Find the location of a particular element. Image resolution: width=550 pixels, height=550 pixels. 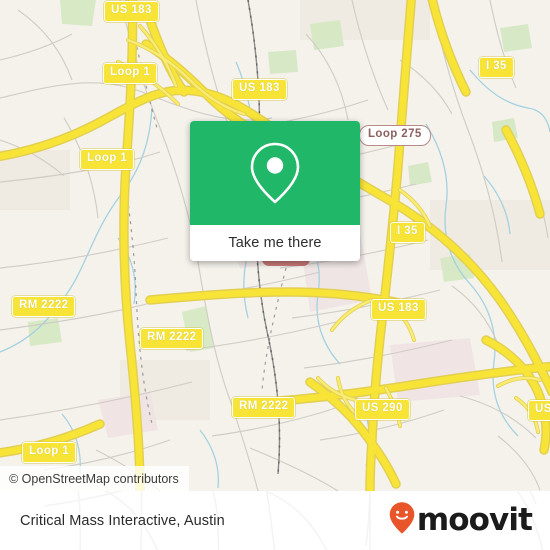

popup-cta-label: Take me there is located at coordinates (275, 243).